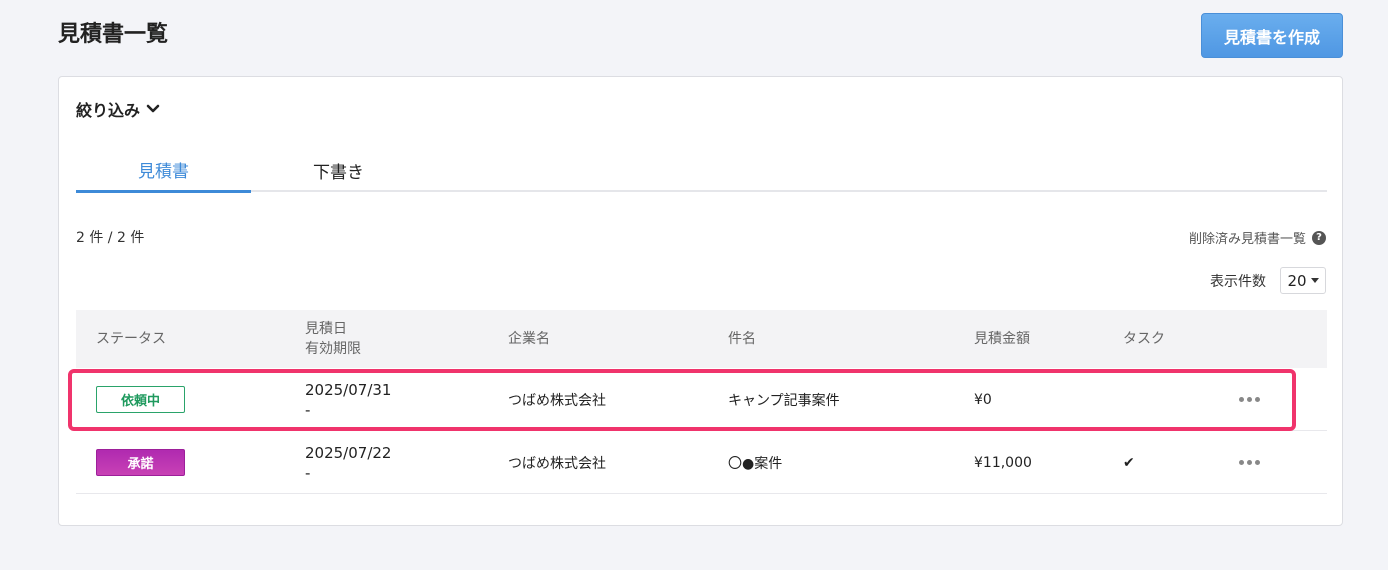  Describe the element at coordinates (108, 110) in the screenshot. I see `filter-label: 絞り込み` at that location.